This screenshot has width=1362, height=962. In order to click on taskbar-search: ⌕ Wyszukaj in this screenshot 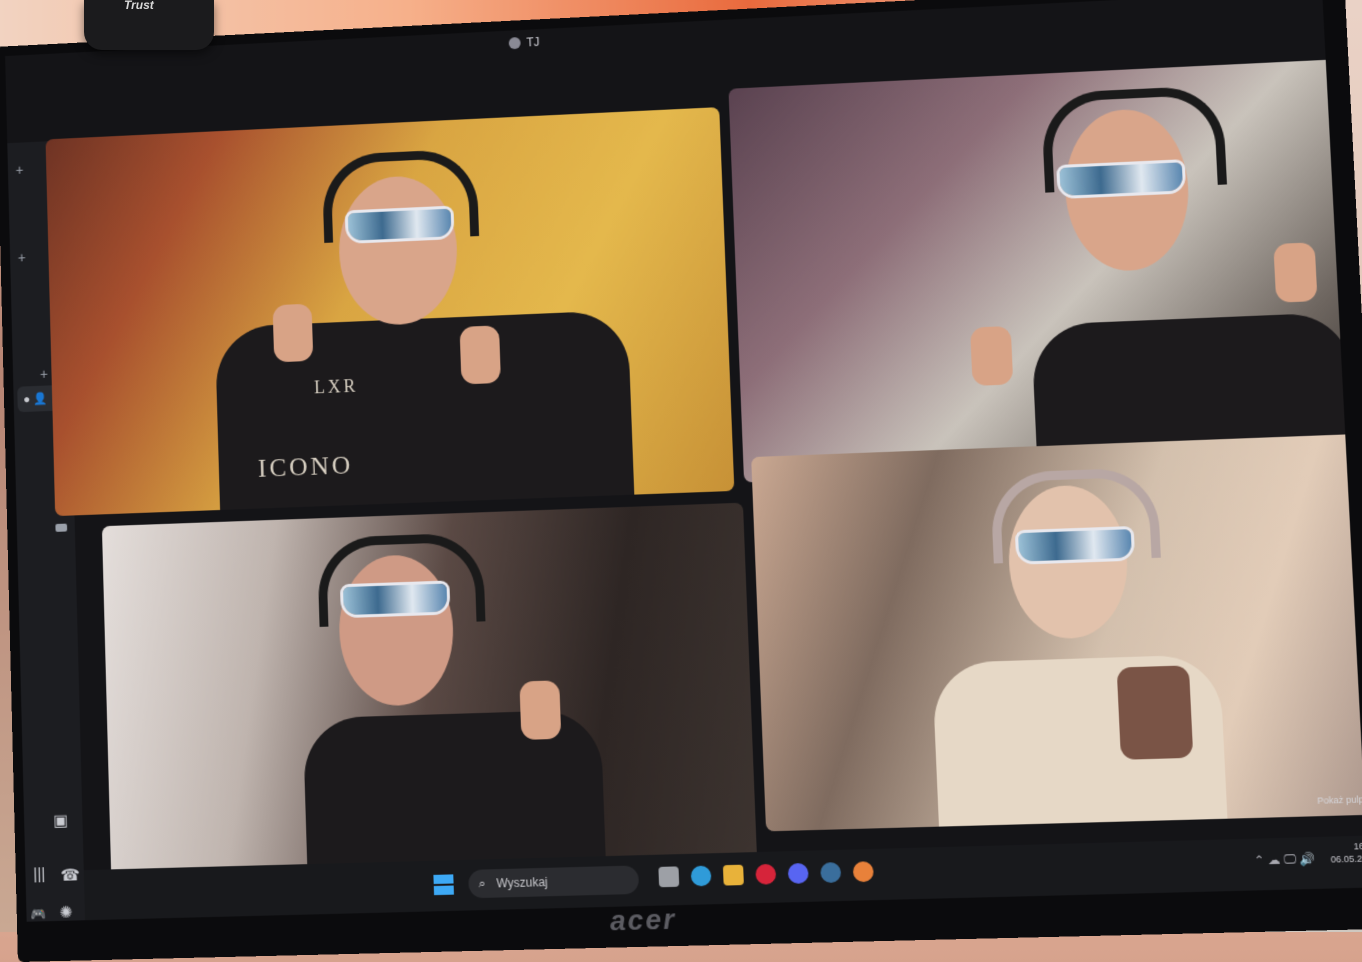, I will do `click(554, 882)`.